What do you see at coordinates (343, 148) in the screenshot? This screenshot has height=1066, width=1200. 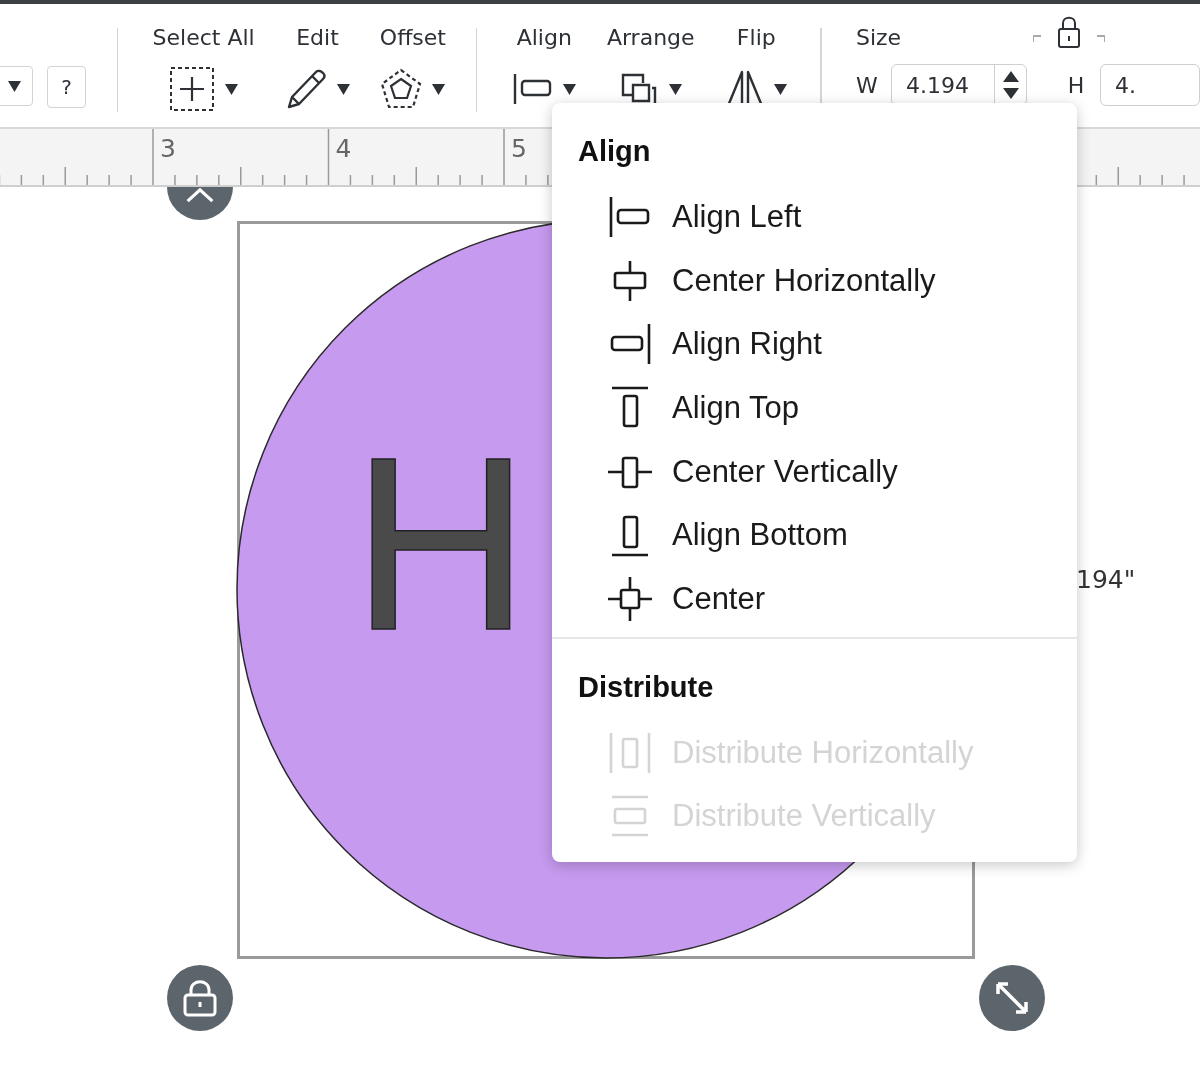 I see `ruler-label: 4` at bounding box center [343, 148].